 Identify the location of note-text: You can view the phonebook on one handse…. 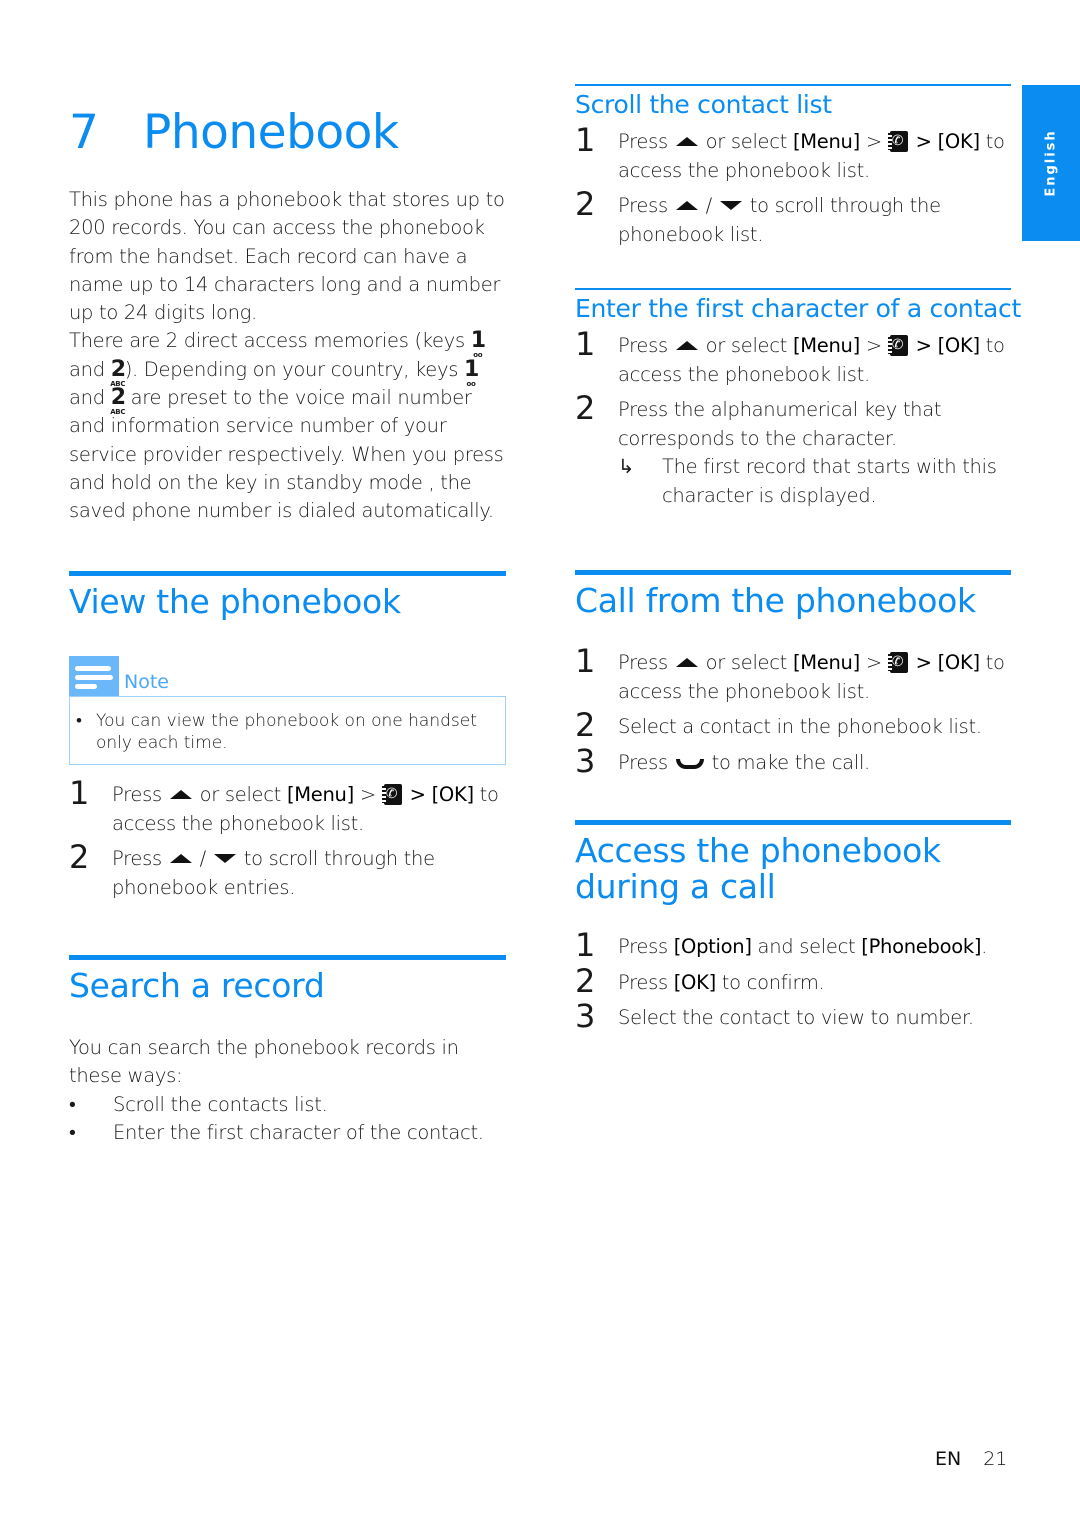
(286, 732).